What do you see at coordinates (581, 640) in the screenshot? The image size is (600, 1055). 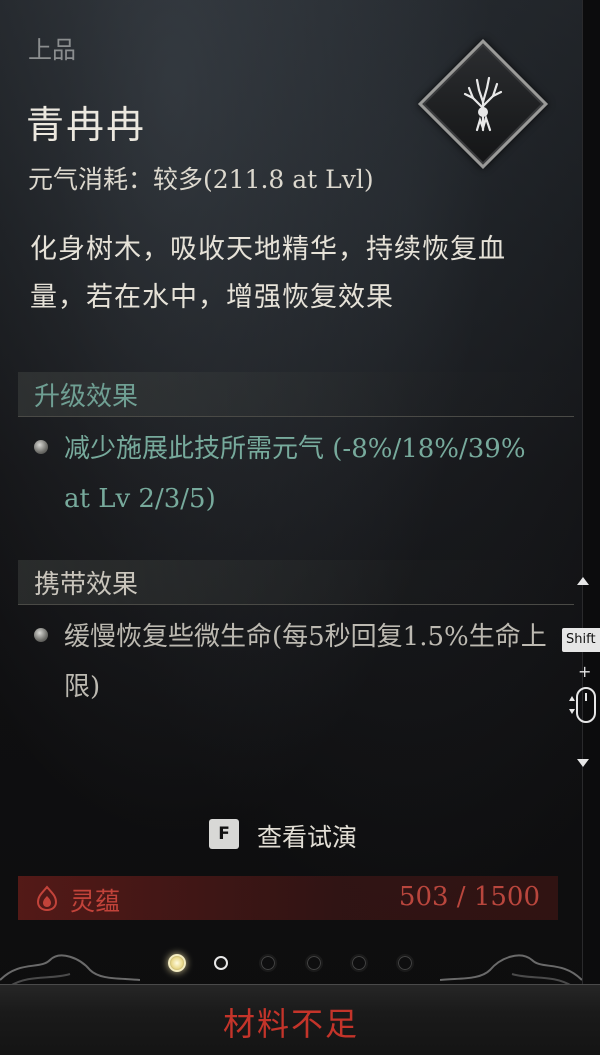 I see `shift-key-icon: Shift` at bounding box center [581, 640].